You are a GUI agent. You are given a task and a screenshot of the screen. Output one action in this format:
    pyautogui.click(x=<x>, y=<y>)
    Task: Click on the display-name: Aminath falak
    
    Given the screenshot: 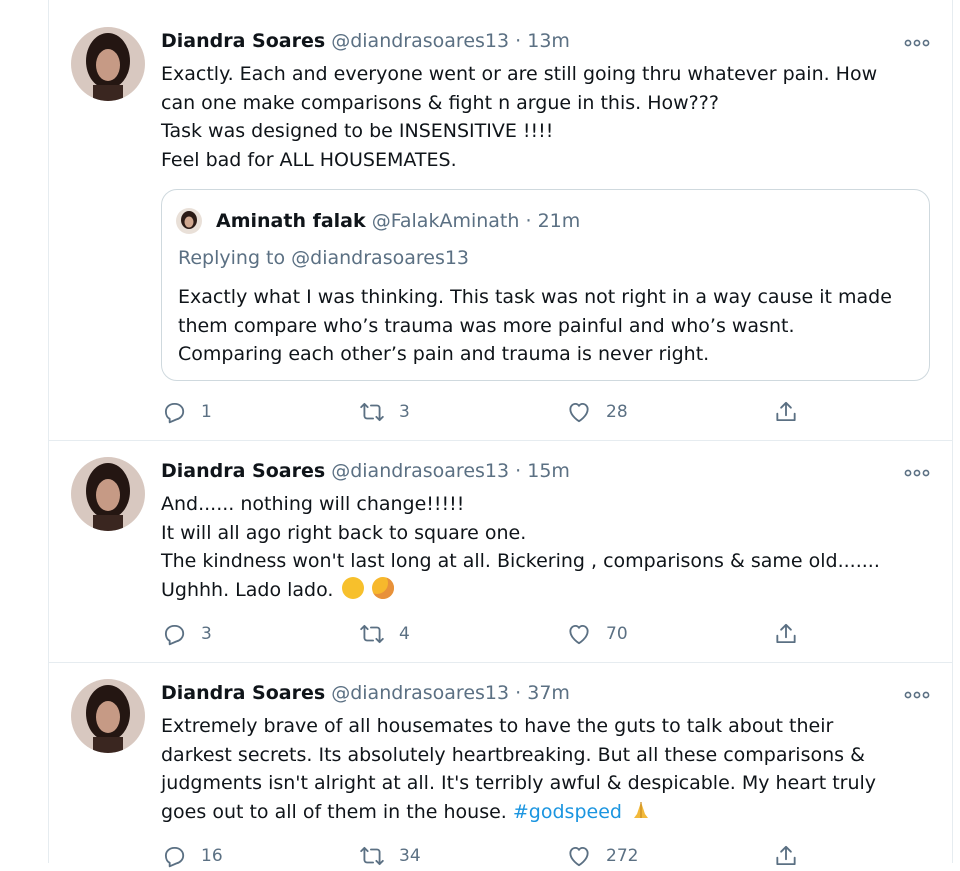 What is the action you would take?
    pyautogui.click(x=291, y=221)
    